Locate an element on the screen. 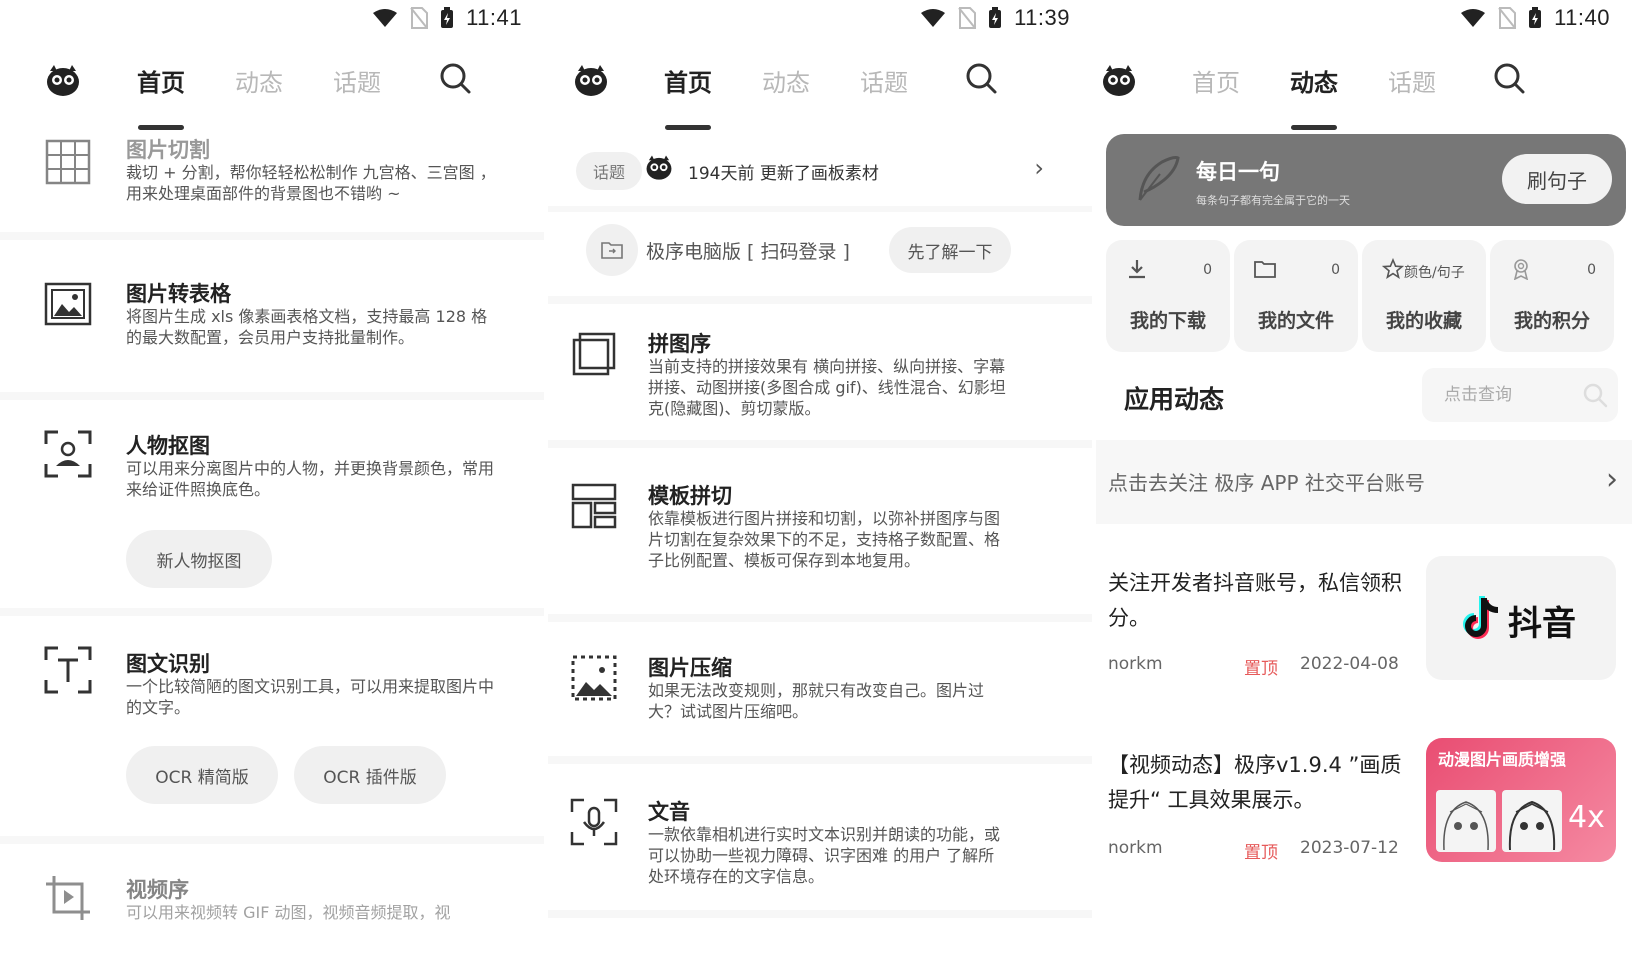 The width and height of the screenshot is (1632, 961). battery-charging-icon is located at coordinates (447, 17).